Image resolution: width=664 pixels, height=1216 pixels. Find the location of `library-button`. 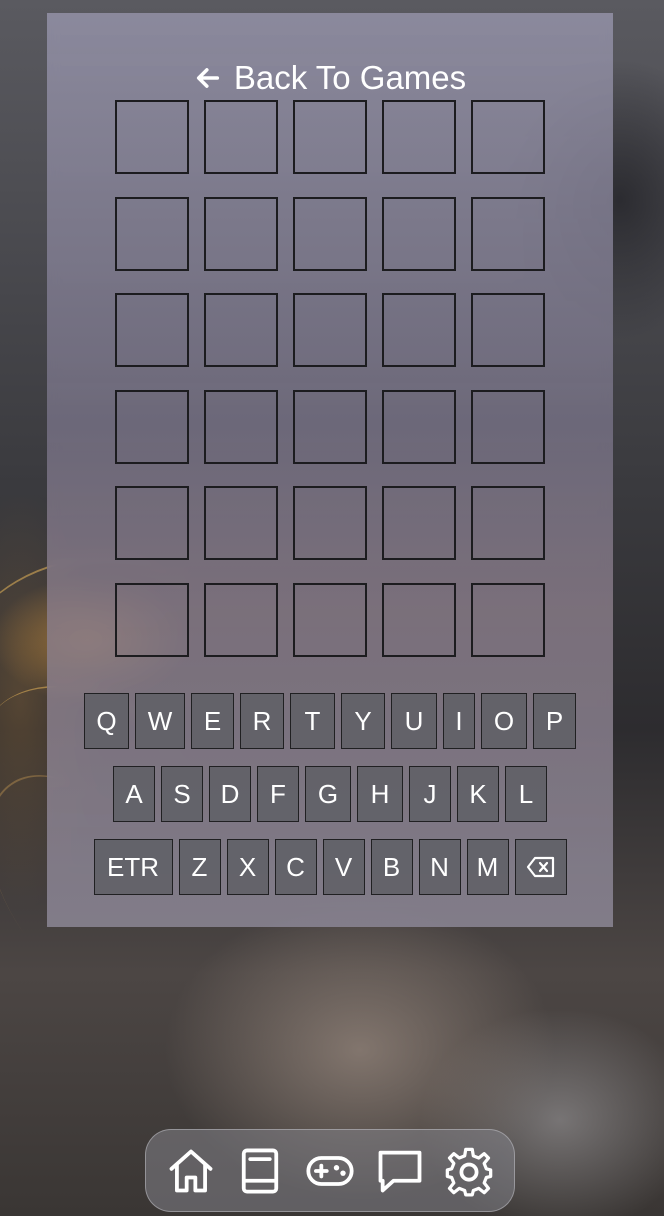

library-button is located at coordinates (260, 1171).